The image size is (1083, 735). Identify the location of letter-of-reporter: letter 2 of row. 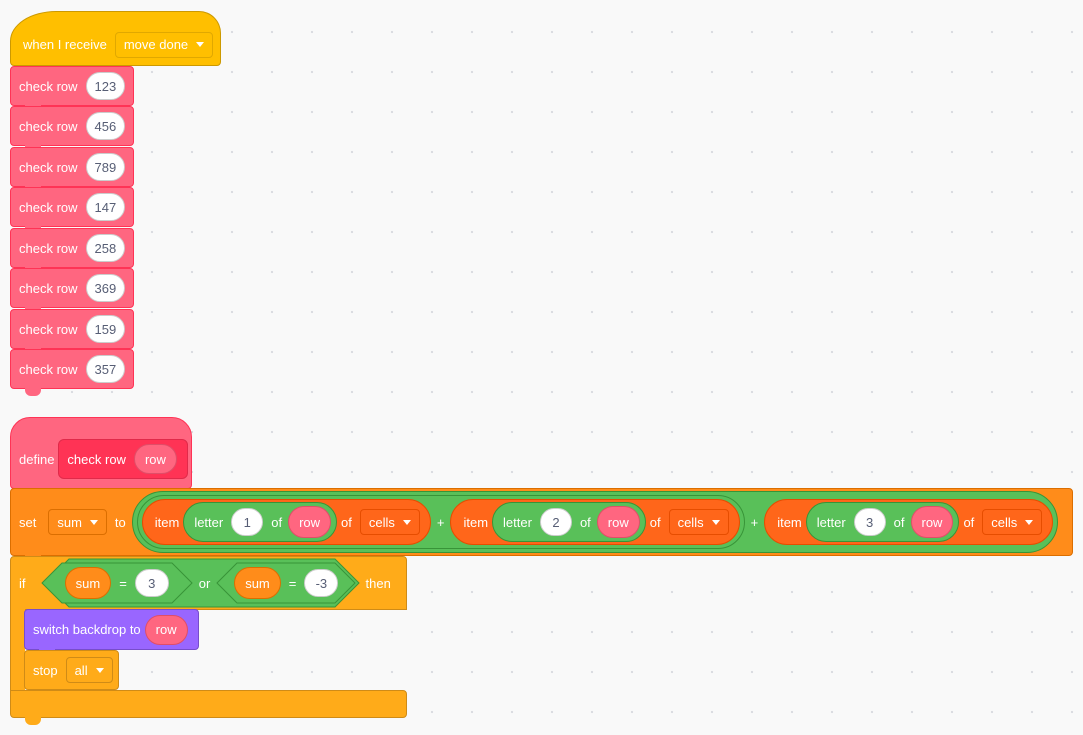
(569, 522).